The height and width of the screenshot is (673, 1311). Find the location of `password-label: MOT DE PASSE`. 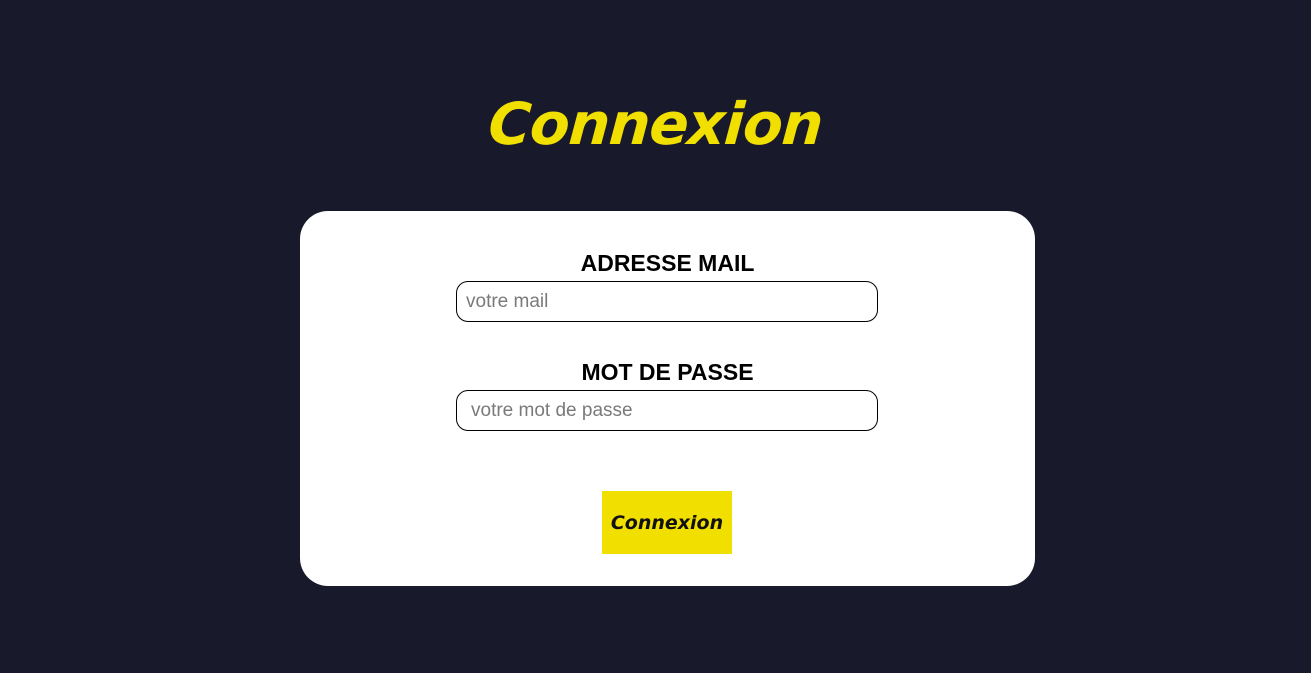

password-label: MOT DE PASSE is located at coordinates (667, 372).